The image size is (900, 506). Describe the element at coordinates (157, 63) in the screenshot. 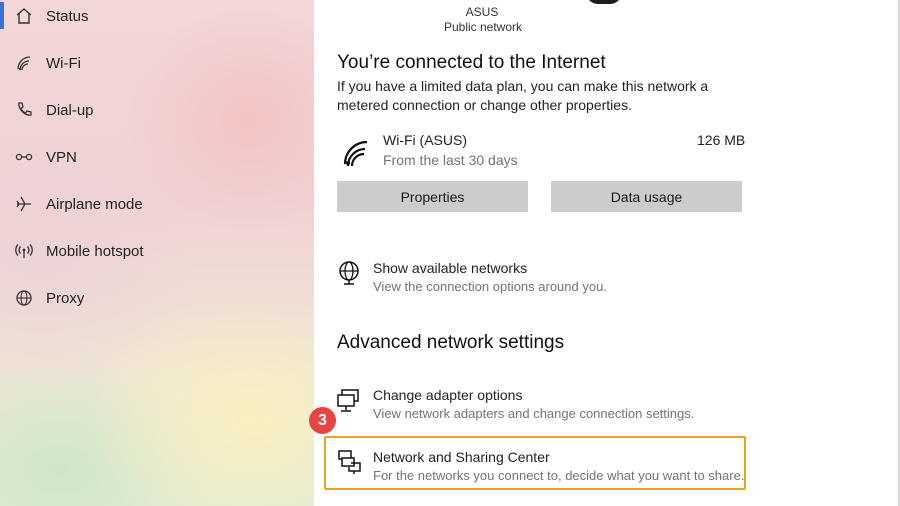

I see `sidebar-item-wifi: Wi-Fi` at that location.